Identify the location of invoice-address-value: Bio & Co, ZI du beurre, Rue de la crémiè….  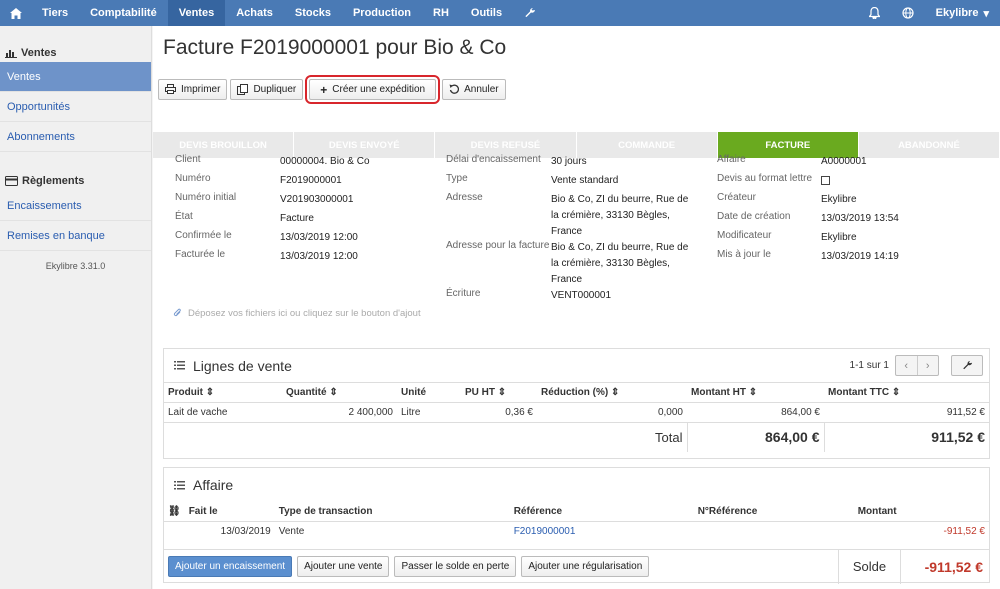
(620, 263).